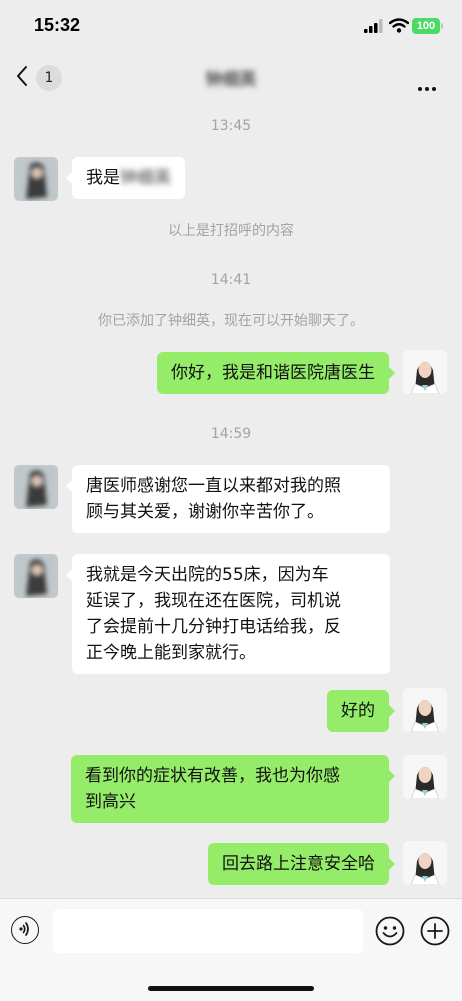  What do you see at coordinates (231, 321) in the screenshot?
I see `system-notice: 你已添加了钟细英，现在可以开始聊天了。` at bounding box center [231, 321].